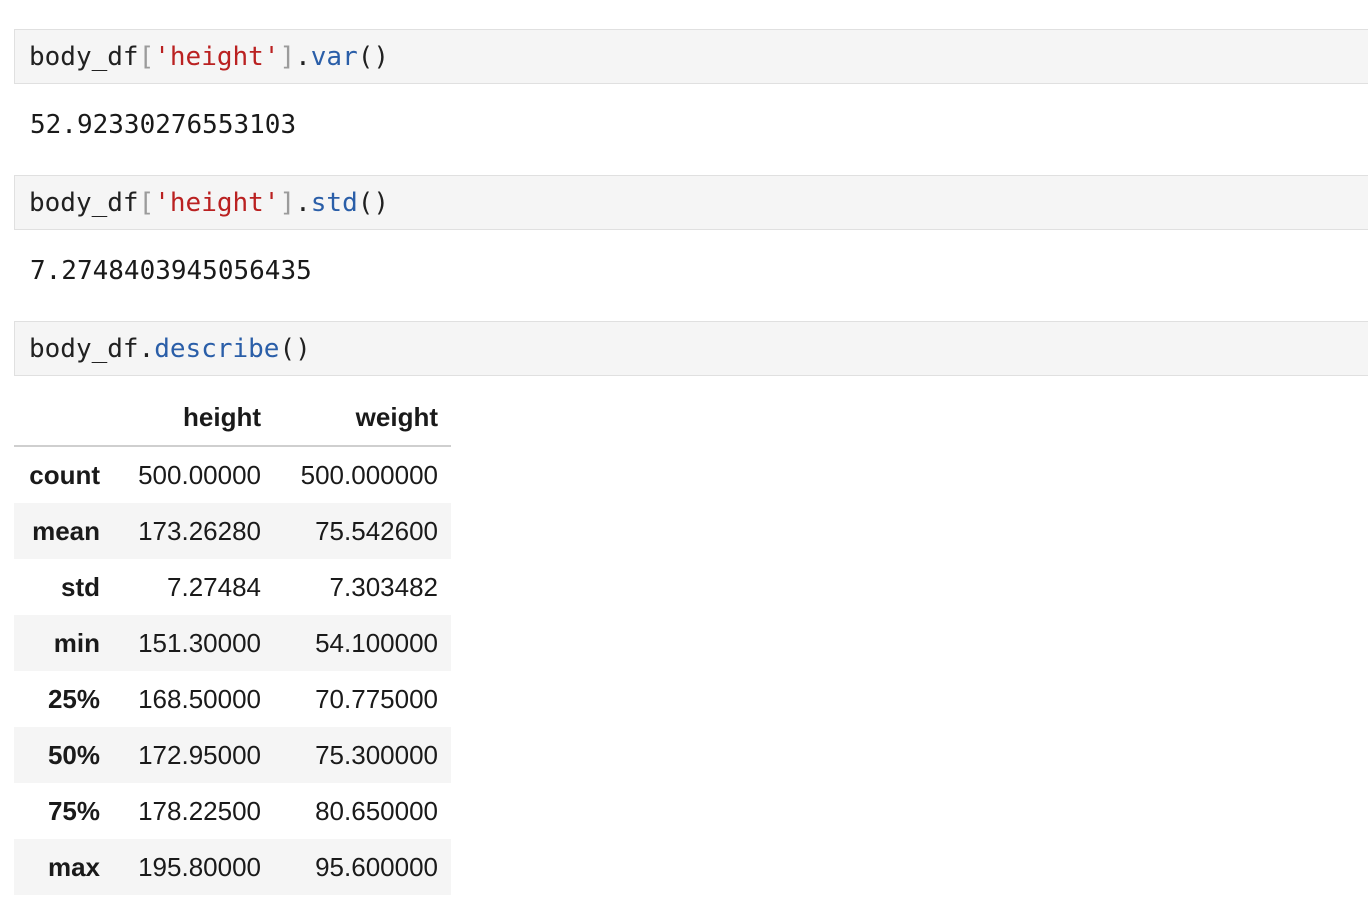 This screenshot has height=914, width=1368. I want to click on table-cell-height: 151.30000, so click(199, 642).